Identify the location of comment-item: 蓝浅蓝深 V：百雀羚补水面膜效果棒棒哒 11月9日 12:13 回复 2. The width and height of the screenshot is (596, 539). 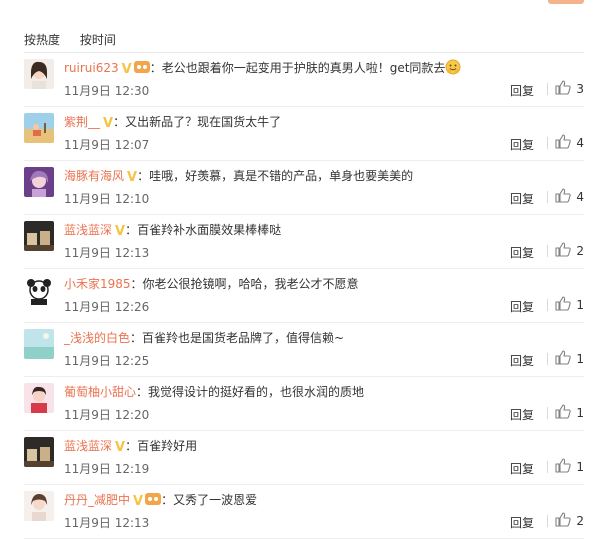
(304, 242).